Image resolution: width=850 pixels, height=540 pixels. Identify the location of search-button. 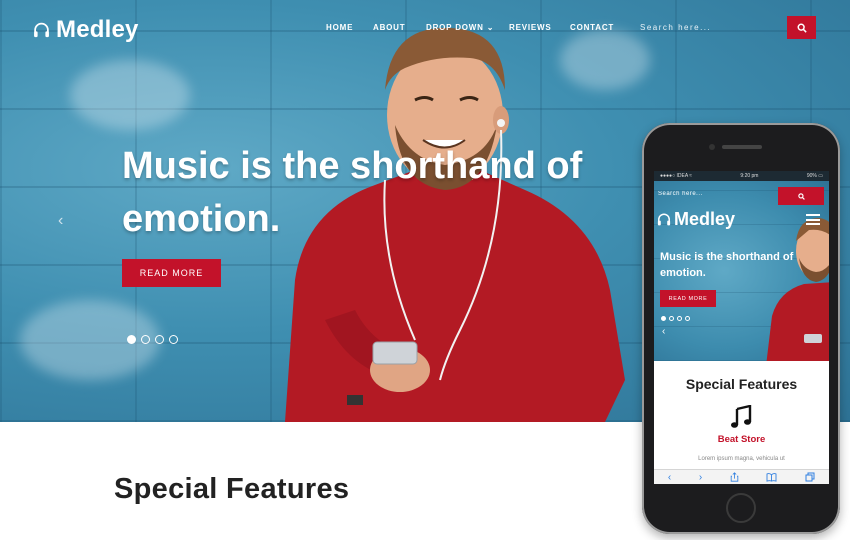
(801, 27).